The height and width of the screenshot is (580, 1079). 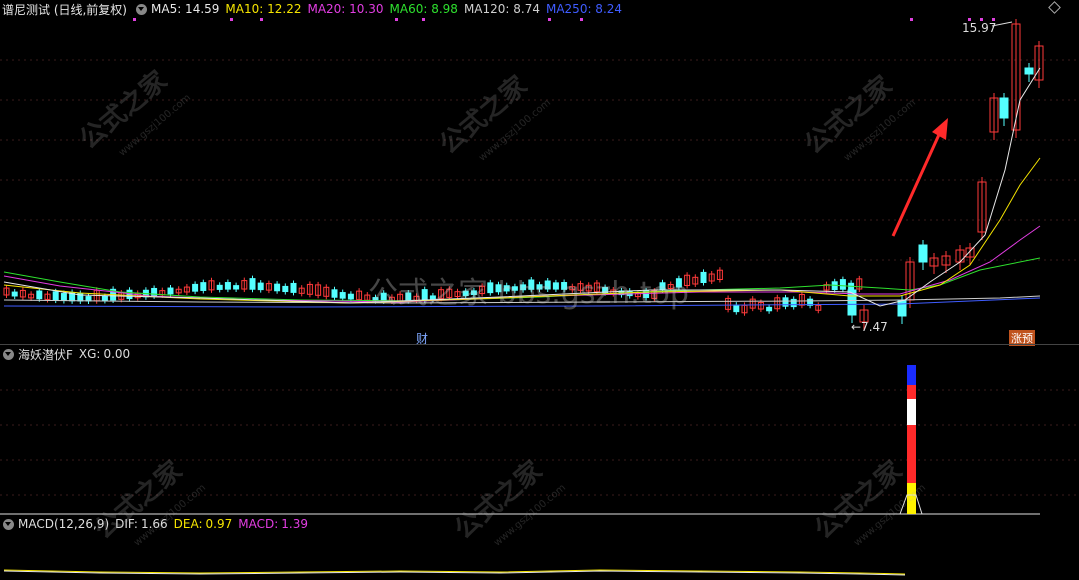 I want to click on center-watermark: 公式之家 bbs.gszh.top, so click(x=528, y=293).